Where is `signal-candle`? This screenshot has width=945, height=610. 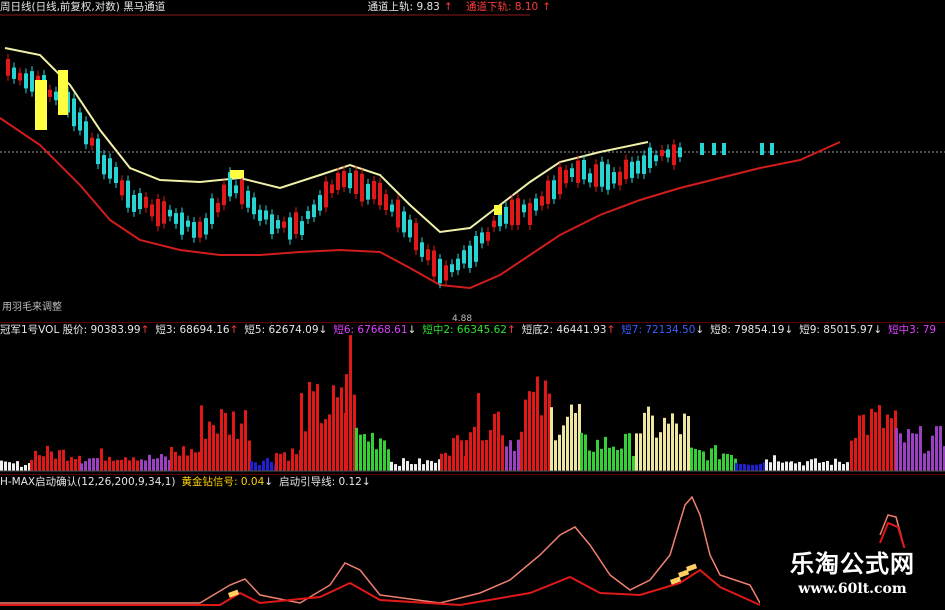 signal-candle is located at coordinates (237, 174).